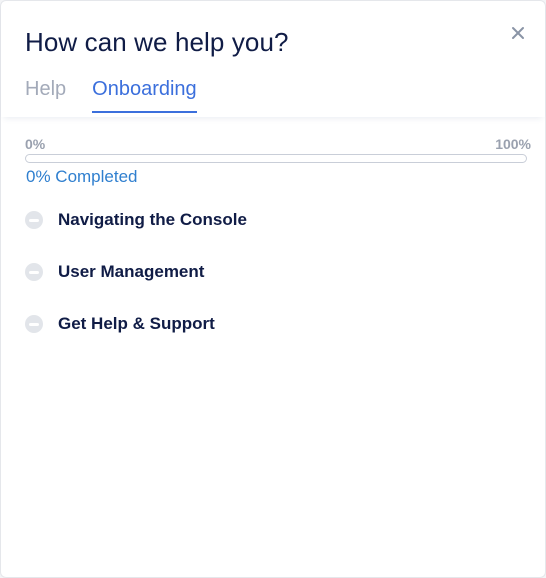 This screenshot has height=578, width=546. What do you see at coordinates (278, 144) in the screenshot?
I see `progress-scale: 0% 100%` at bounding box center [278, 144].